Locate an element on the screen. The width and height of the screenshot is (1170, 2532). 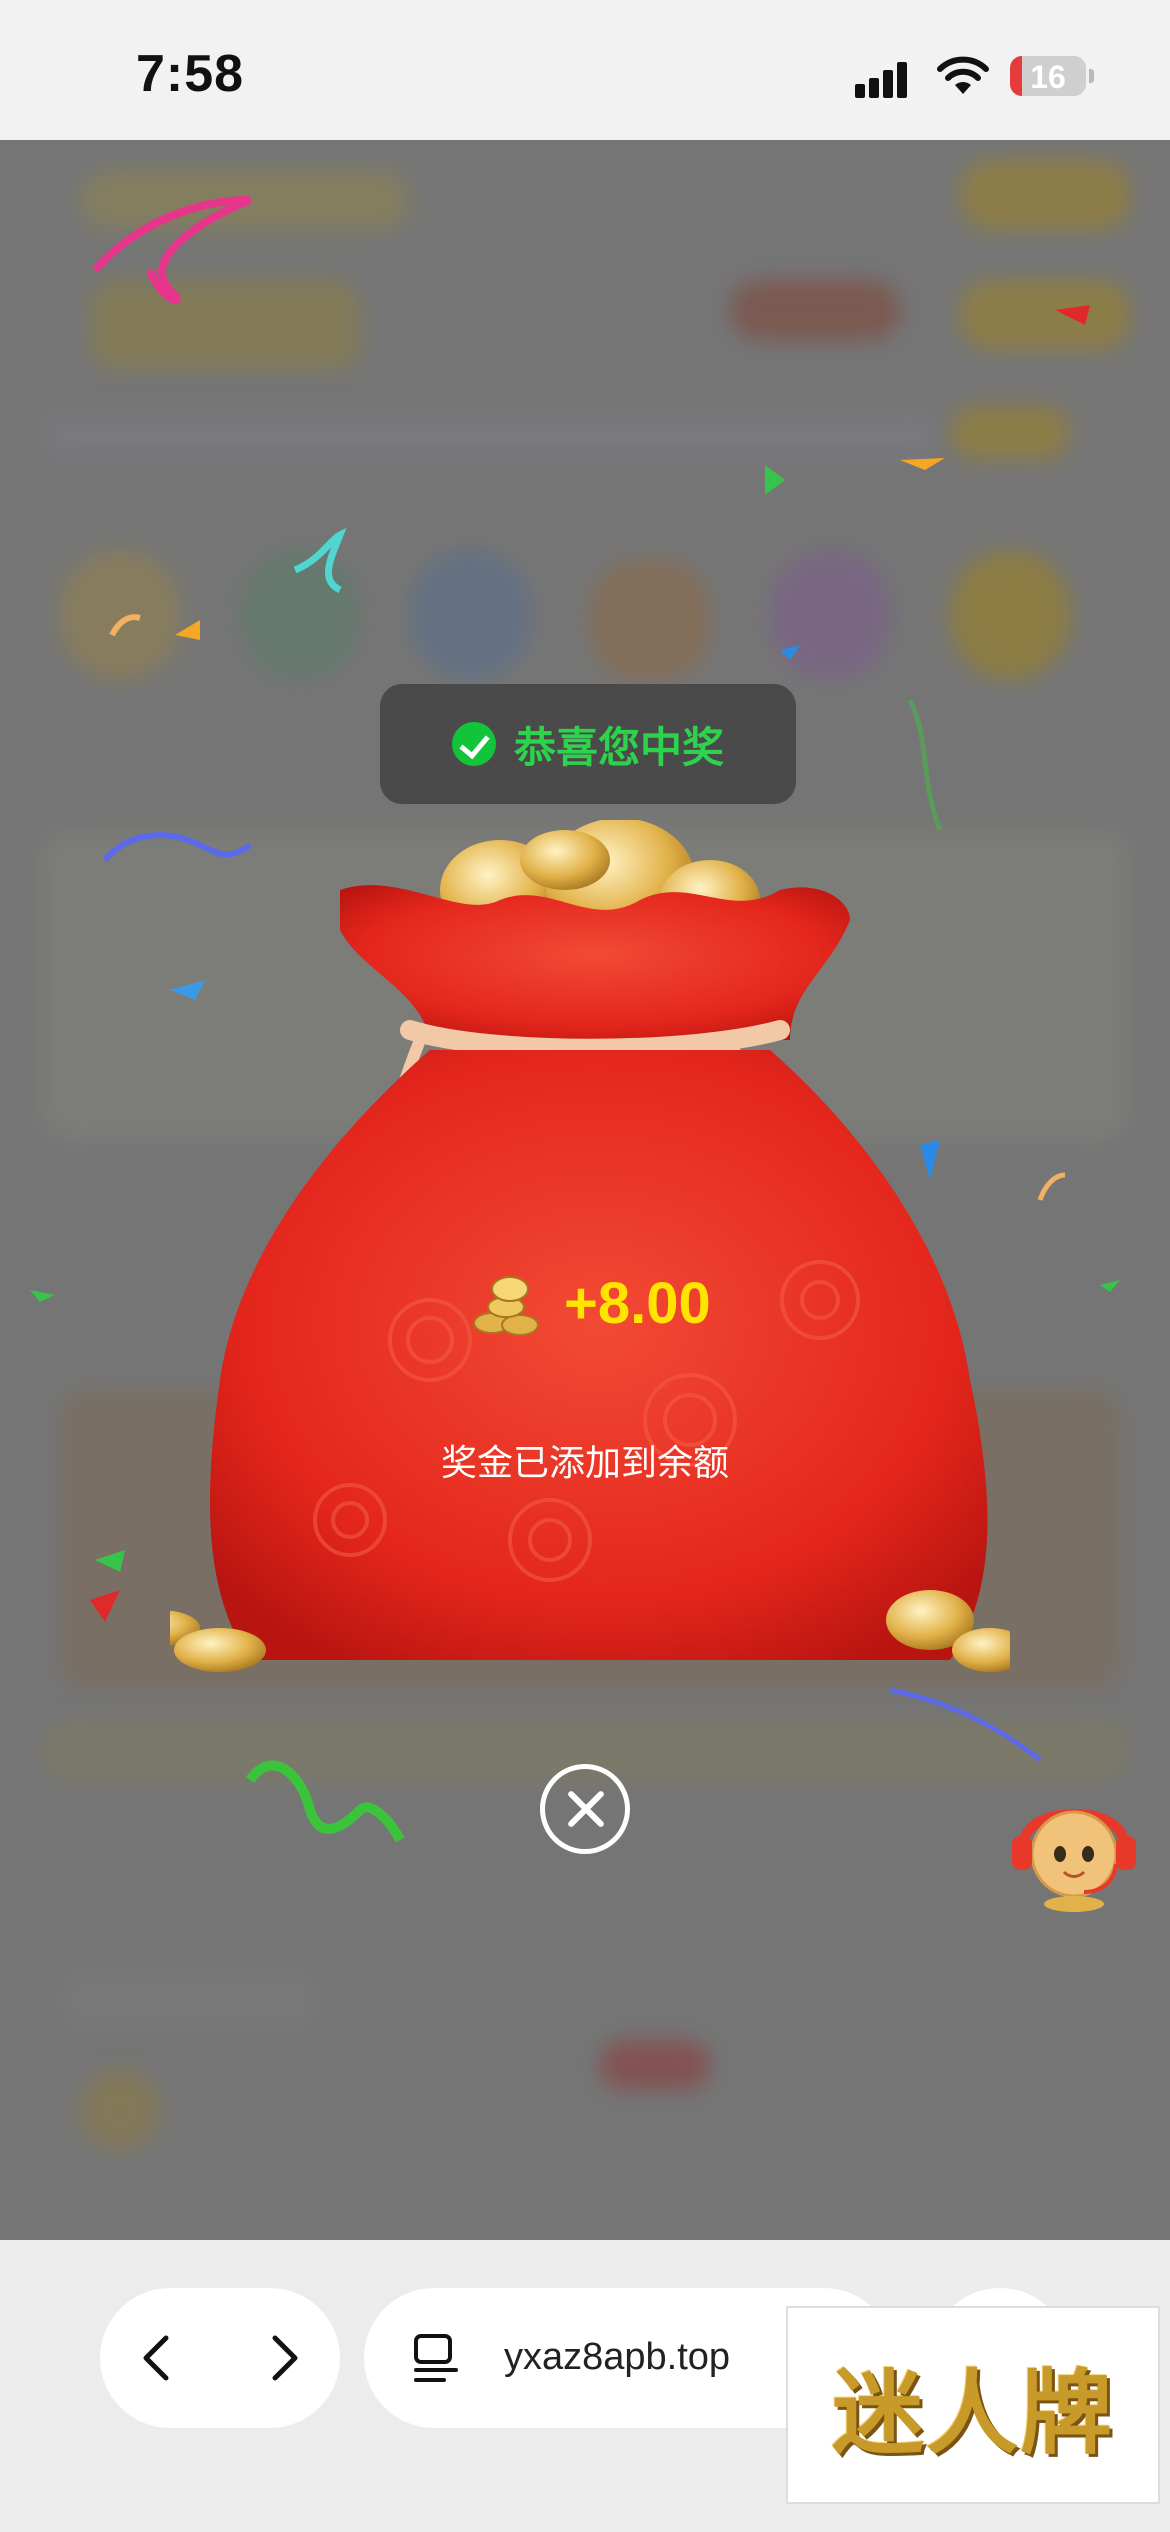
battery-icon: 16 is located at coordinates (1048, 76).